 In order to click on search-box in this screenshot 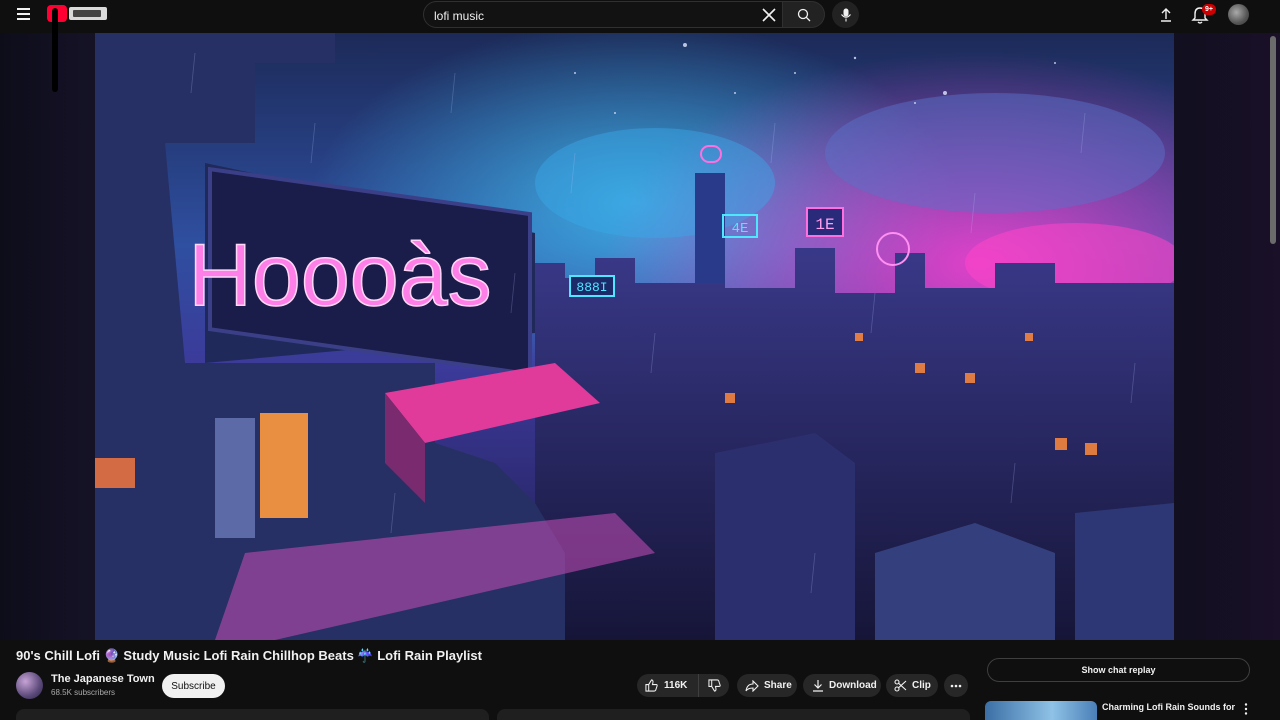, I will do `click(603, 14)`.